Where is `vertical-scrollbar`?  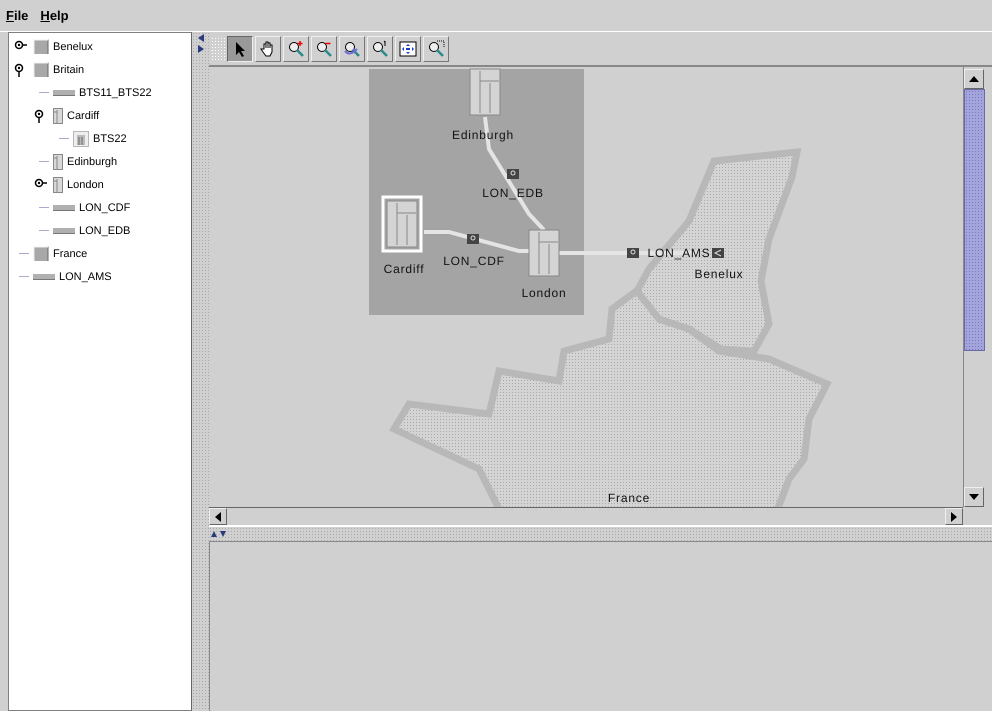
vertical-scrollbar is located at coordinates (974, 287).